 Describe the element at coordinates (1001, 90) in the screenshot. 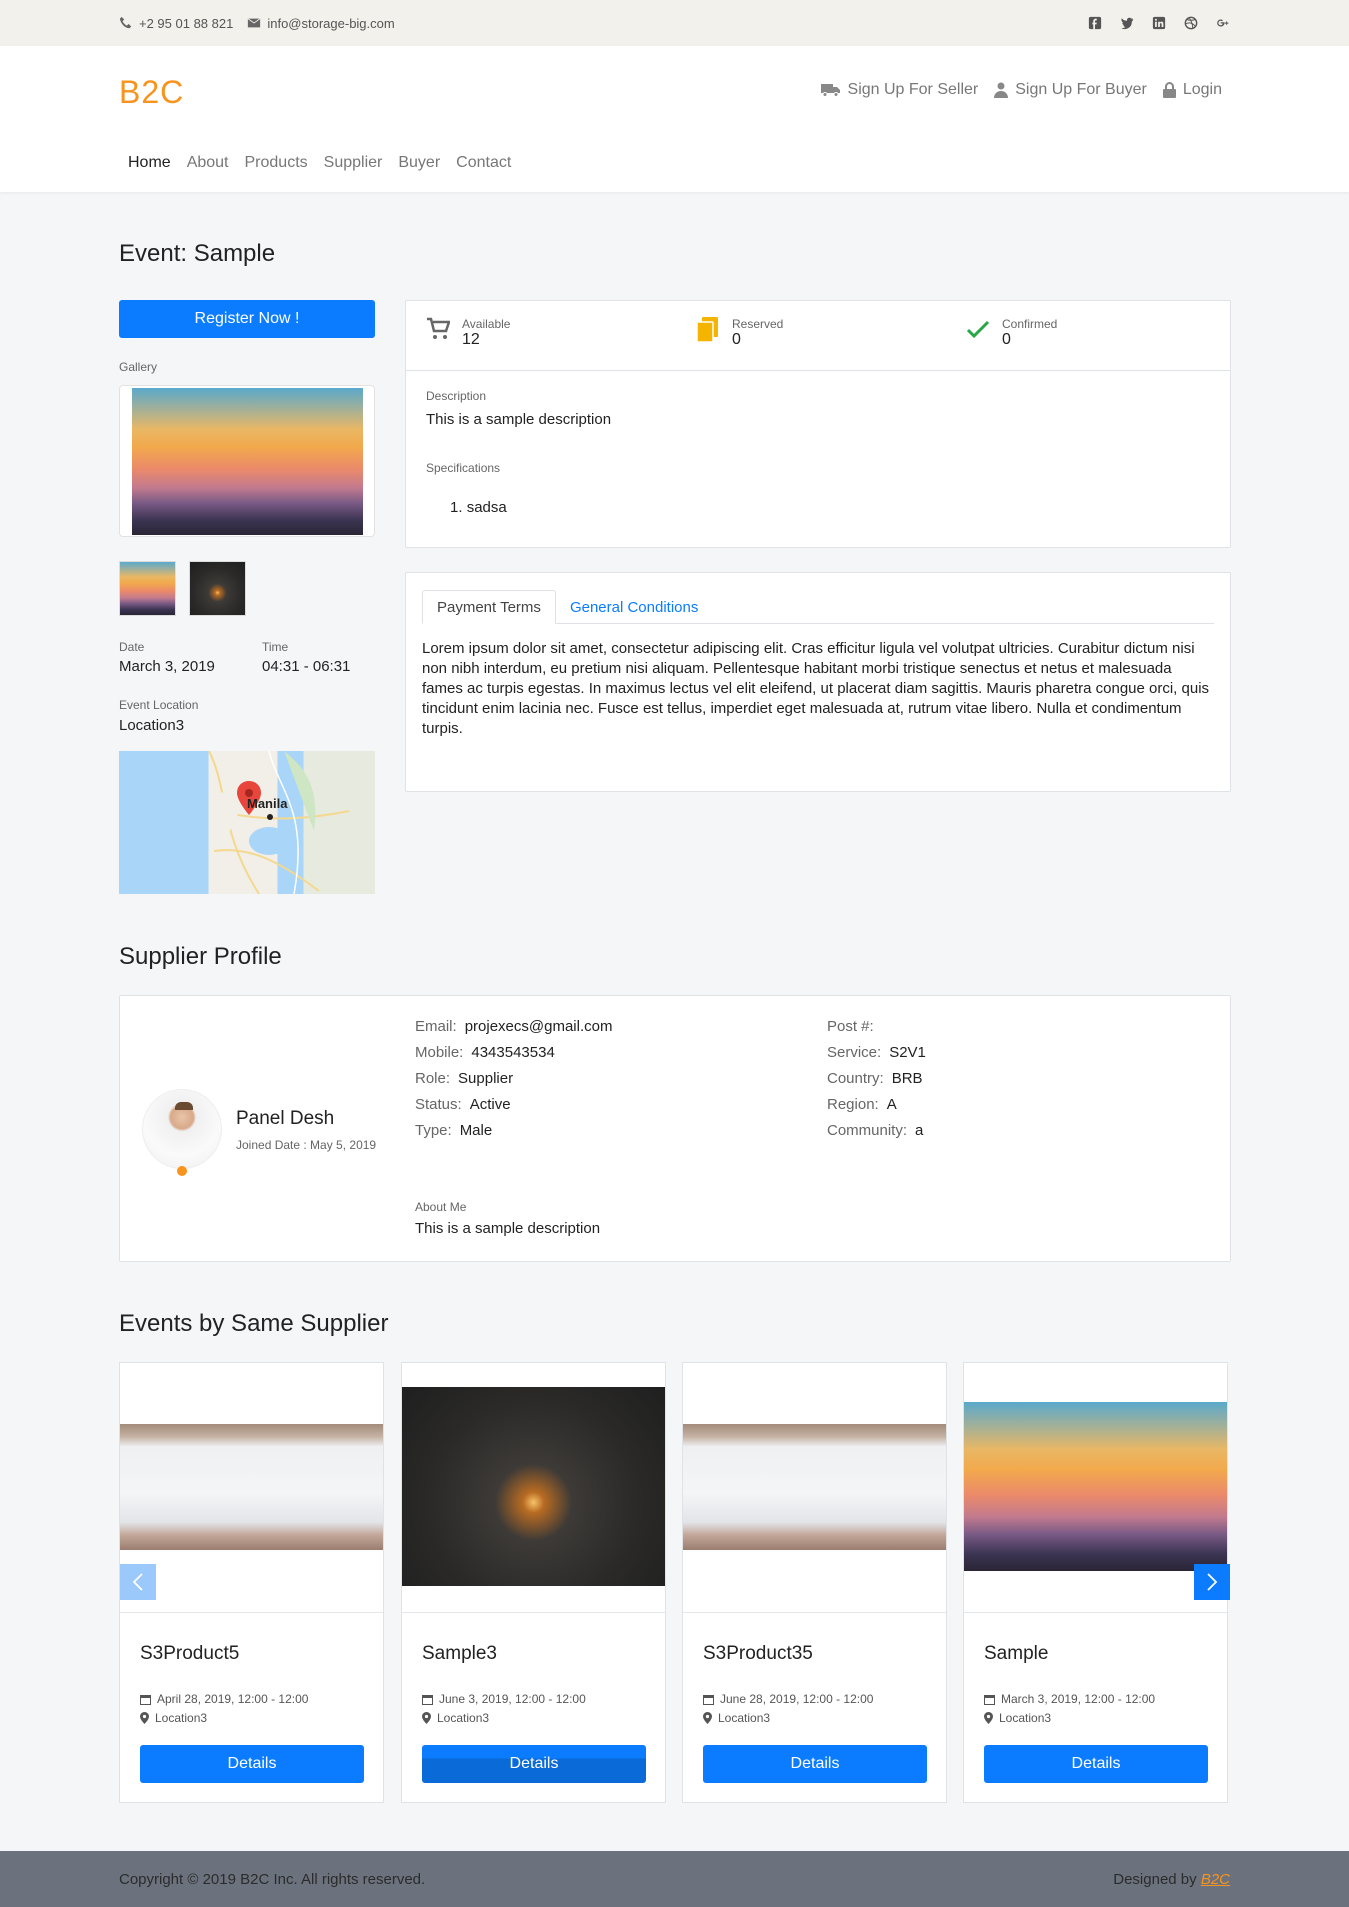

I see `user-icon` at that location.